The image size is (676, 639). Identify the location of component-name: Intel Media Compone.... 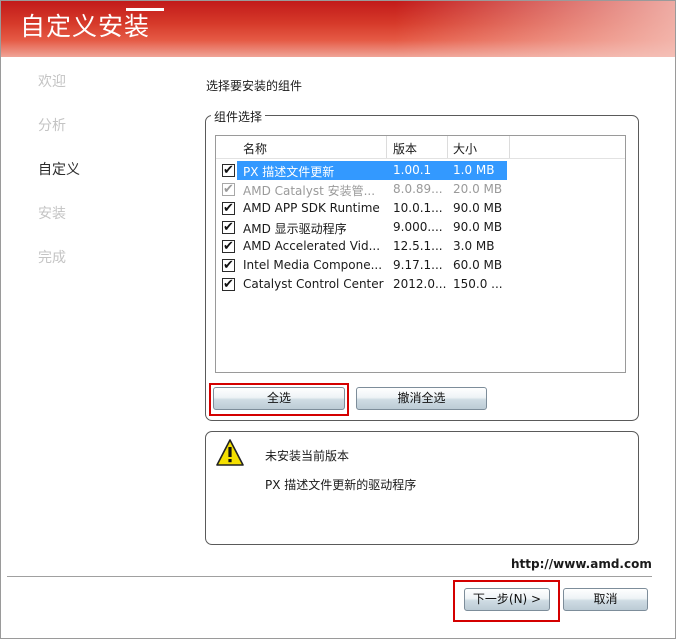
(313, 265).